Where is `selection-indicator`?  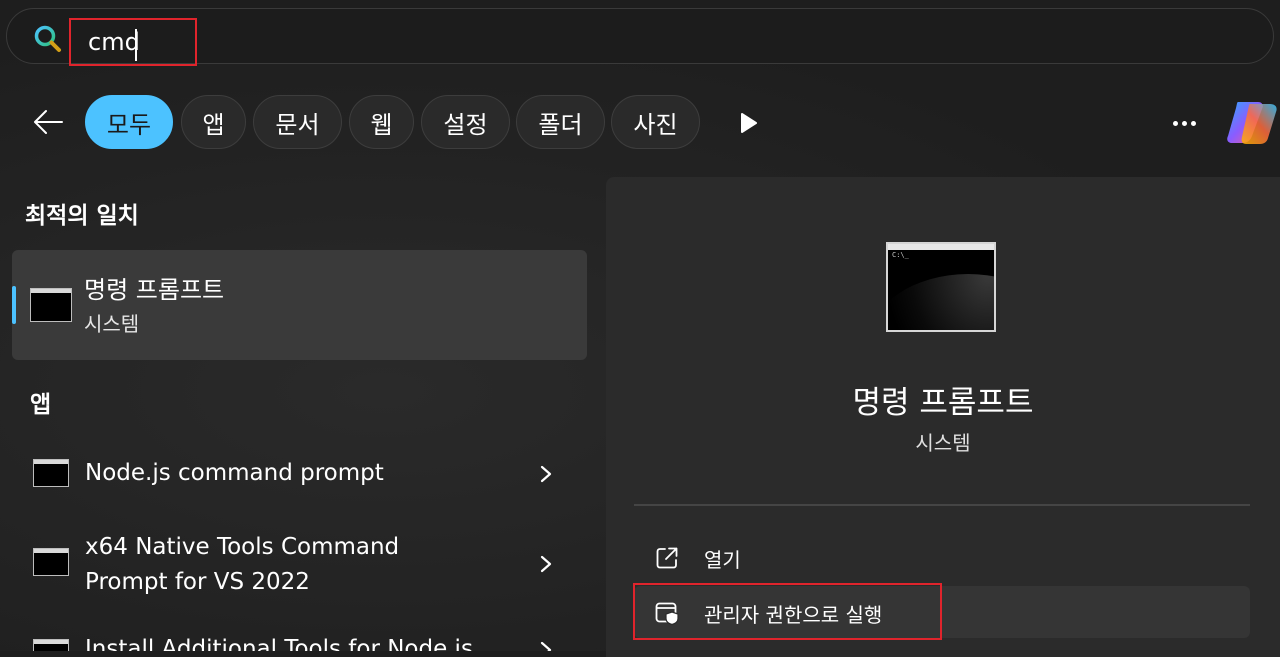 selection-indicator is located at coordinates (14, 305).